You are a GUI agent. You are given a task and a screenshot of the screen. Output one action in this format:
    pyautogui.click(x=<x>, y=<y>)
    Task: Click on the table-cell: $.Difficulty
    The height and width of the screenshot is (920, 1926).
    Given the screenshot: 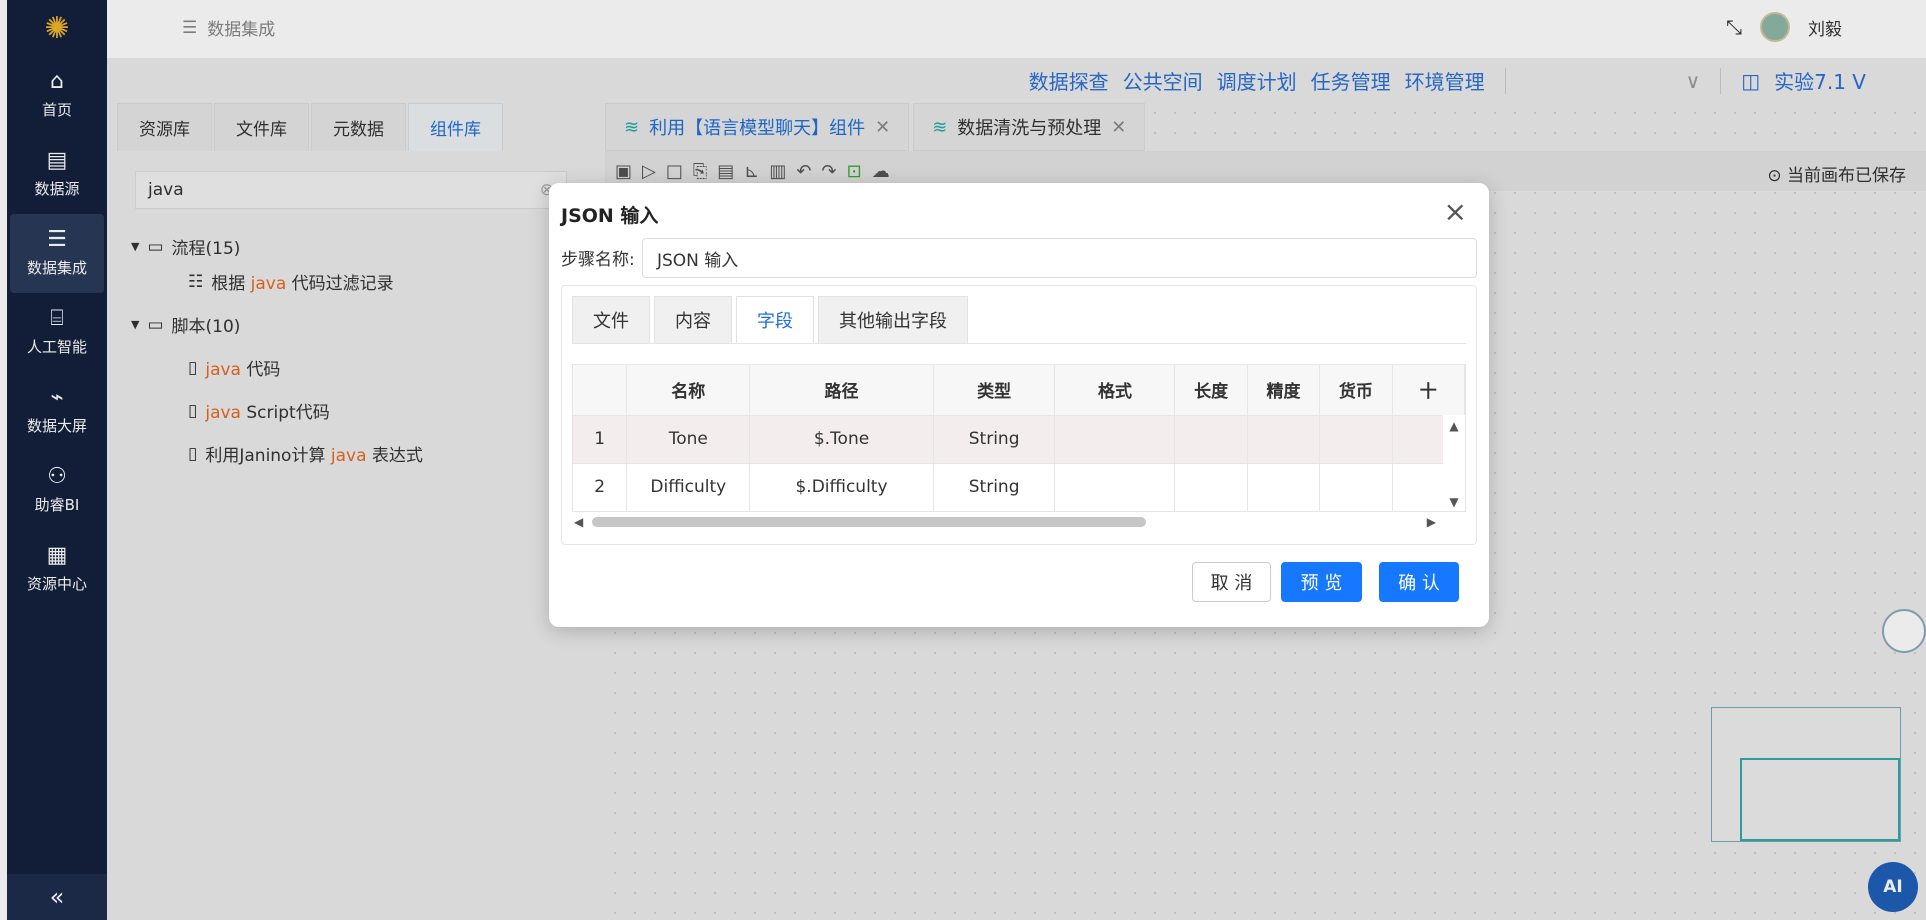 What is the action you would take?
    pyautogui.click(x=841, y=487)
    